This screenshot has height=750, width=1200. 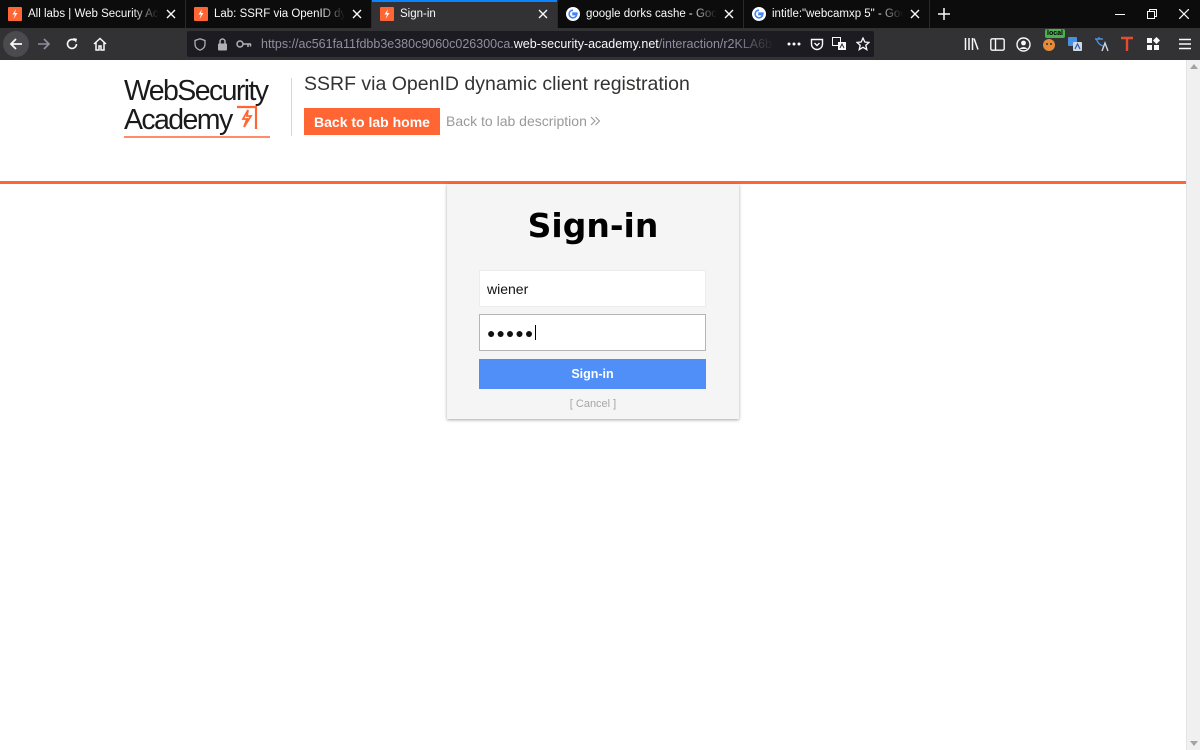 I want to click on language-extension-icon, so click(x=1101, y=44).